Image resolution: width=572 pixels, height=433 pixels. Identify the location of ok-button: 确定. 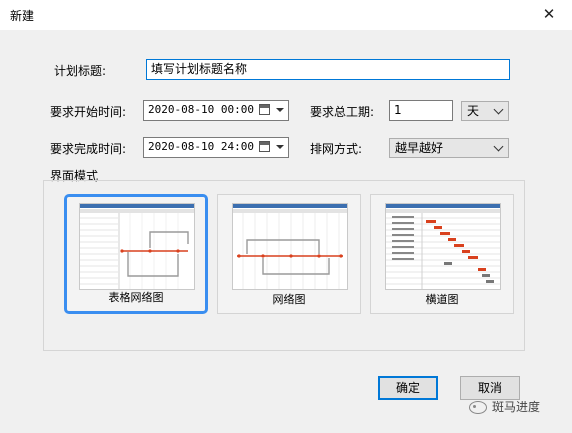
(408, 388).